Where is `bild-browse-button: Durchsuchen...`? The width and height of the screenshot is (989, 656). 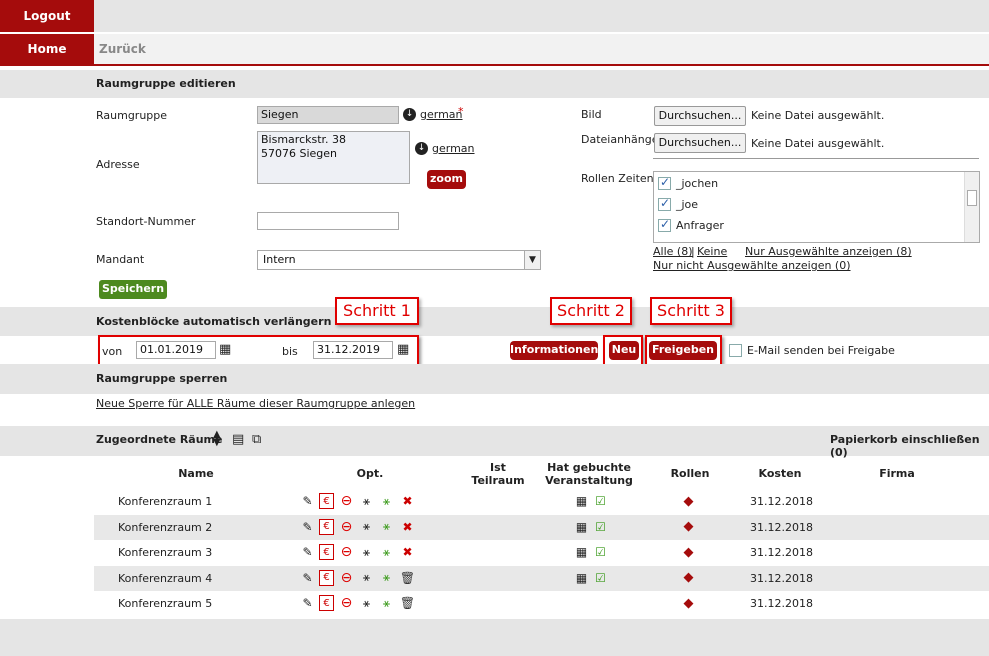
bild-browse-button: Durchsuchen... is located at coordinates (700, 116).